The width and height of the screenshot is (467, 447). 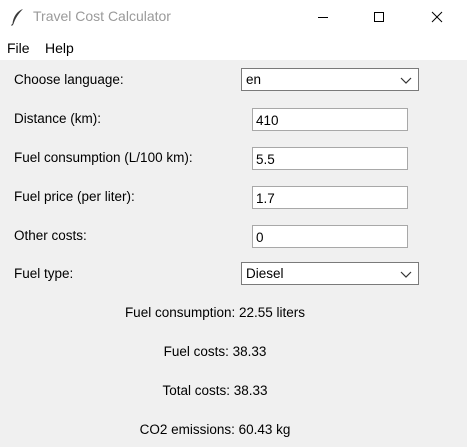 I want to click on close-icon, so click(x=437, y=17).